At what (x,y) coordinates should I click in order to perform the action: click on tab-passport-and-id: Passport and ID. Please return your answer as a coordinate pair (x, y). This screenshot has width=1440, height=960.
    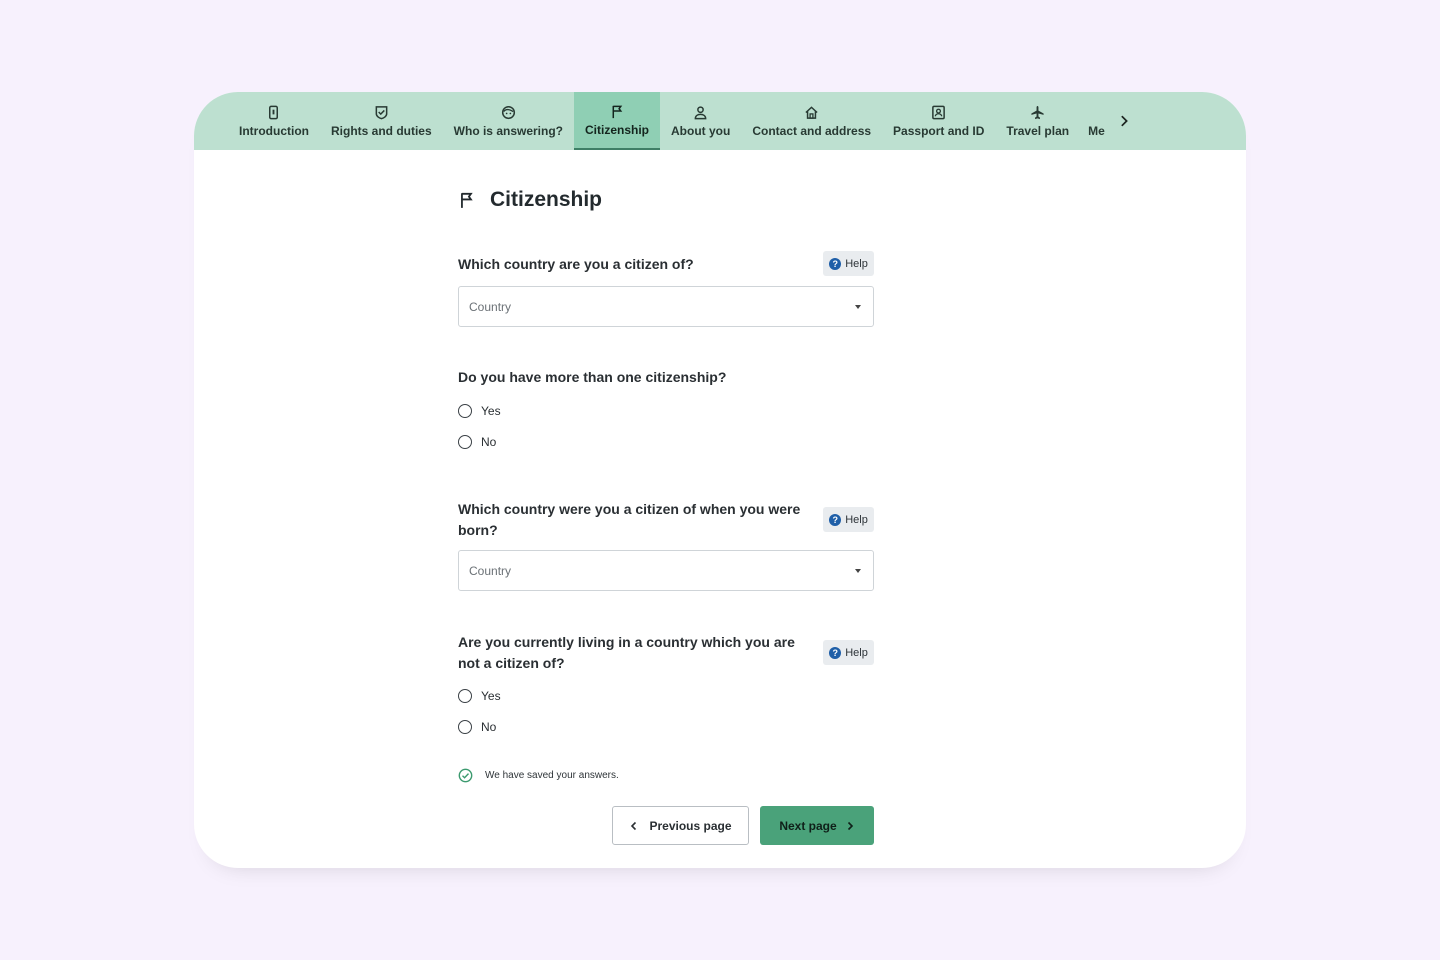
    Looking at the image, I should click on (938, 121).